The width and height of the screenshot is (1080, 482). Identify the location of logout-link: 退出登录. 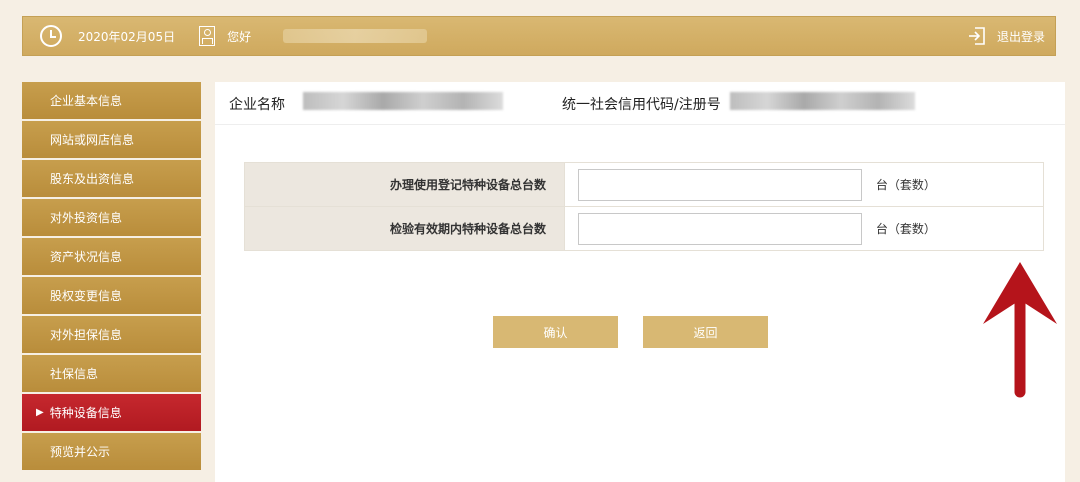
(1021, 36).